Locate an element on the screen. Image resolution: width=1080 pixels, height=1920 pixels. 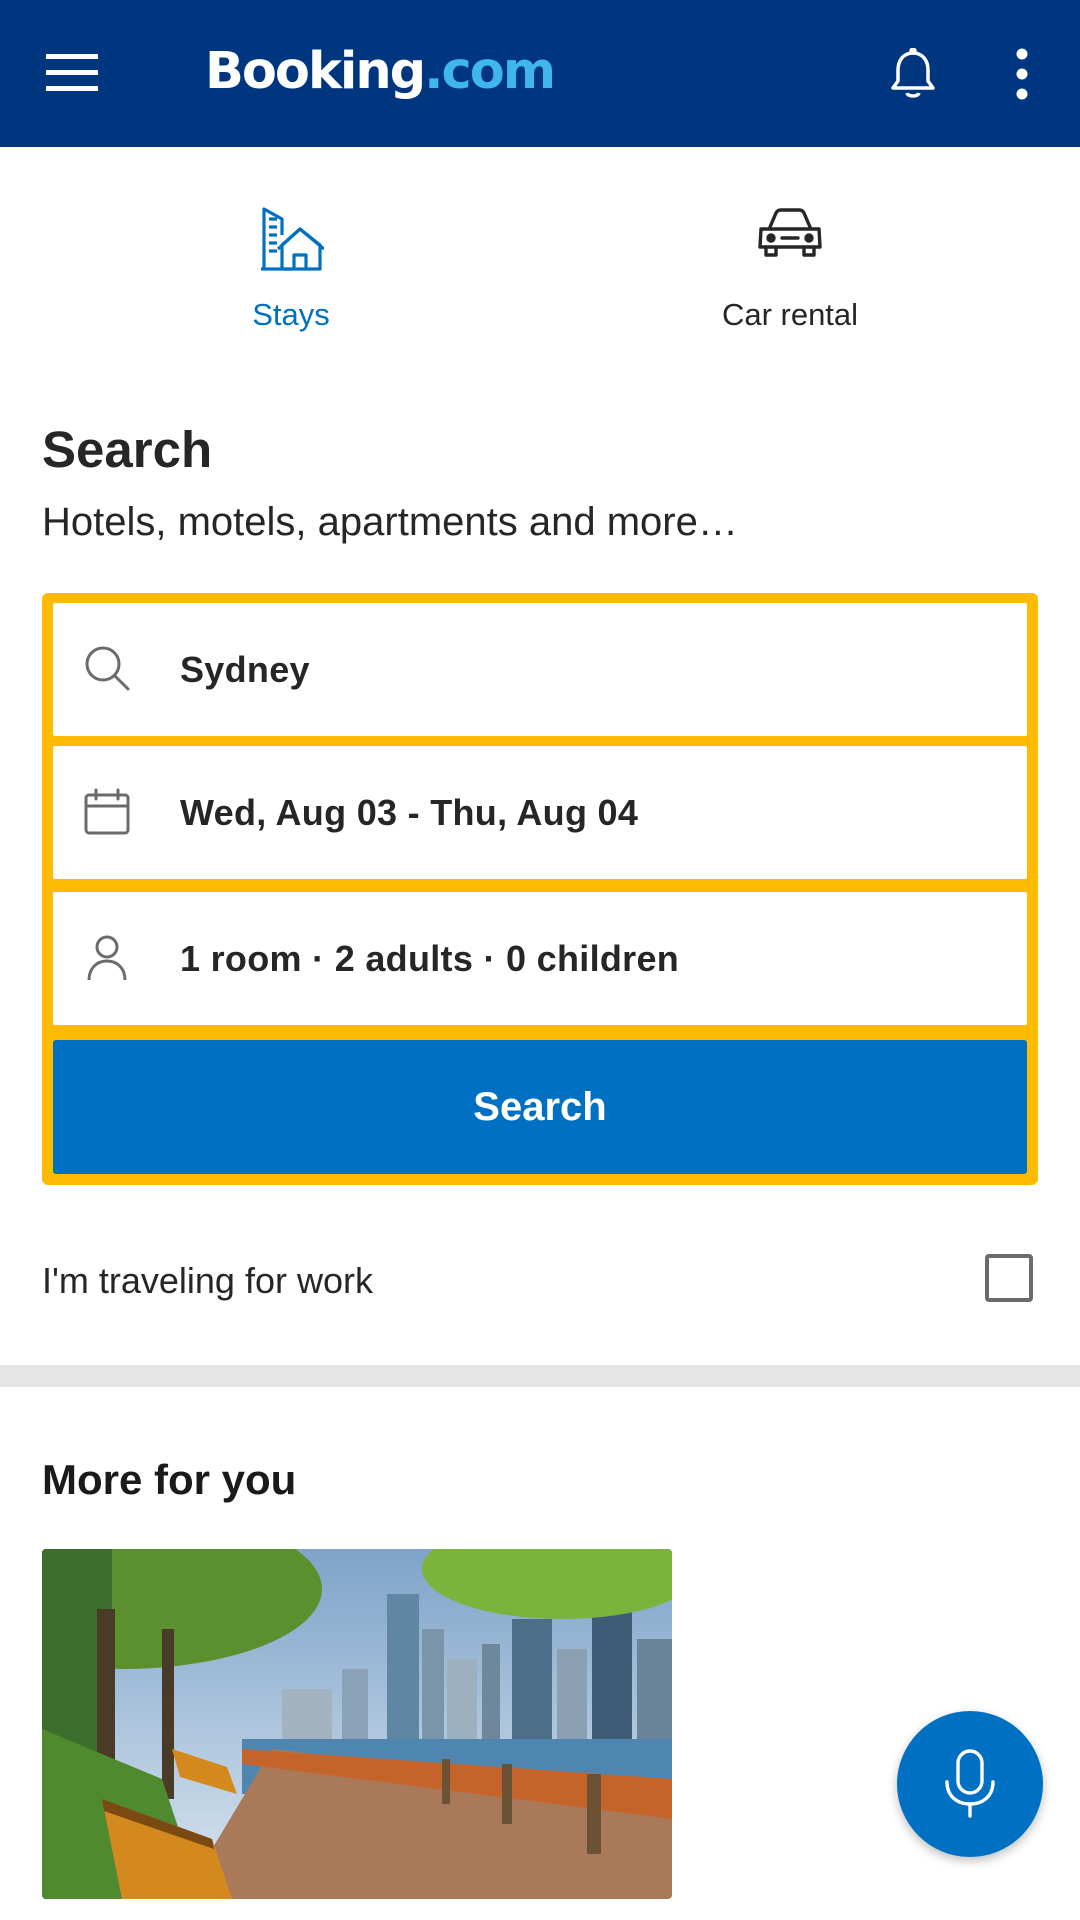
voice-search-button is located at coordinates (970, 1784).